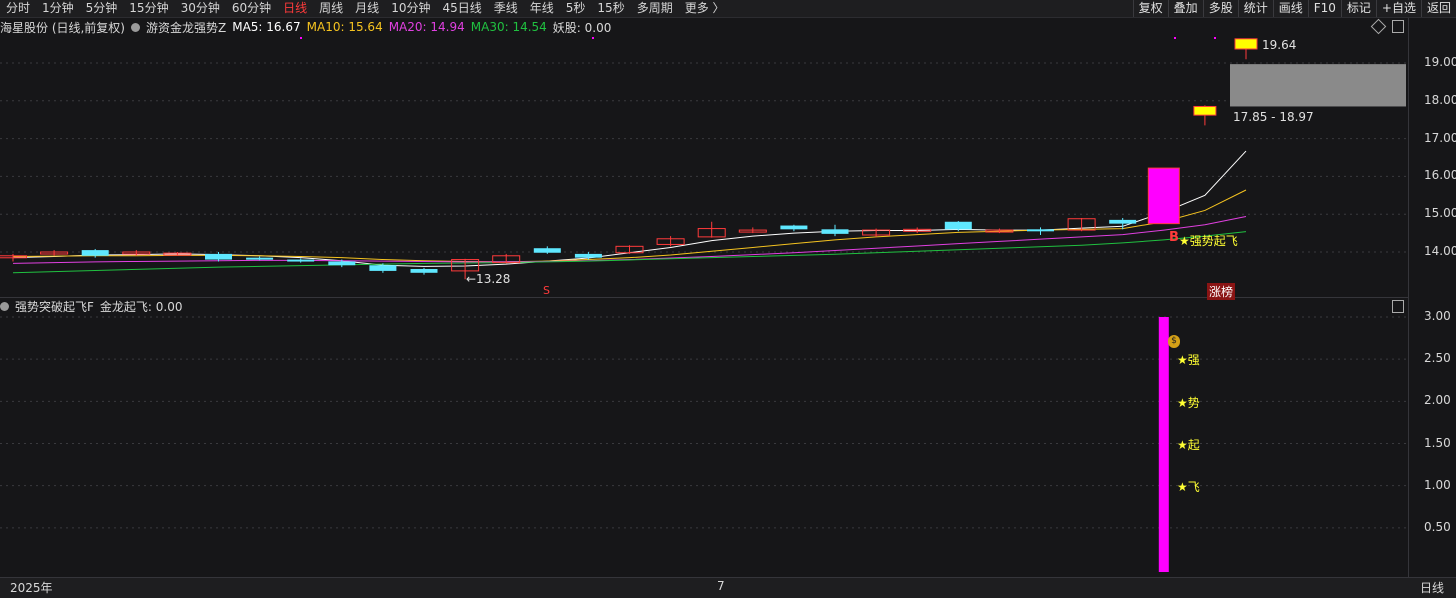 This screenshot has width=1456, height=598. Describe the element at coordinates (1163, 444) in the screenshot. I see `signal-bar` at that location.